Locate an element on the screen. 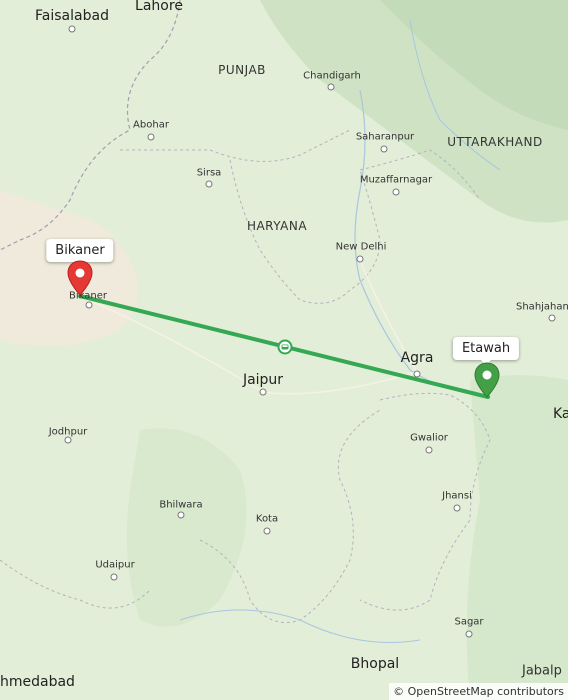 The width and height of the screenshot is (568, 700). city-label-kanpur: Ka is located at coordinates (560, 414).